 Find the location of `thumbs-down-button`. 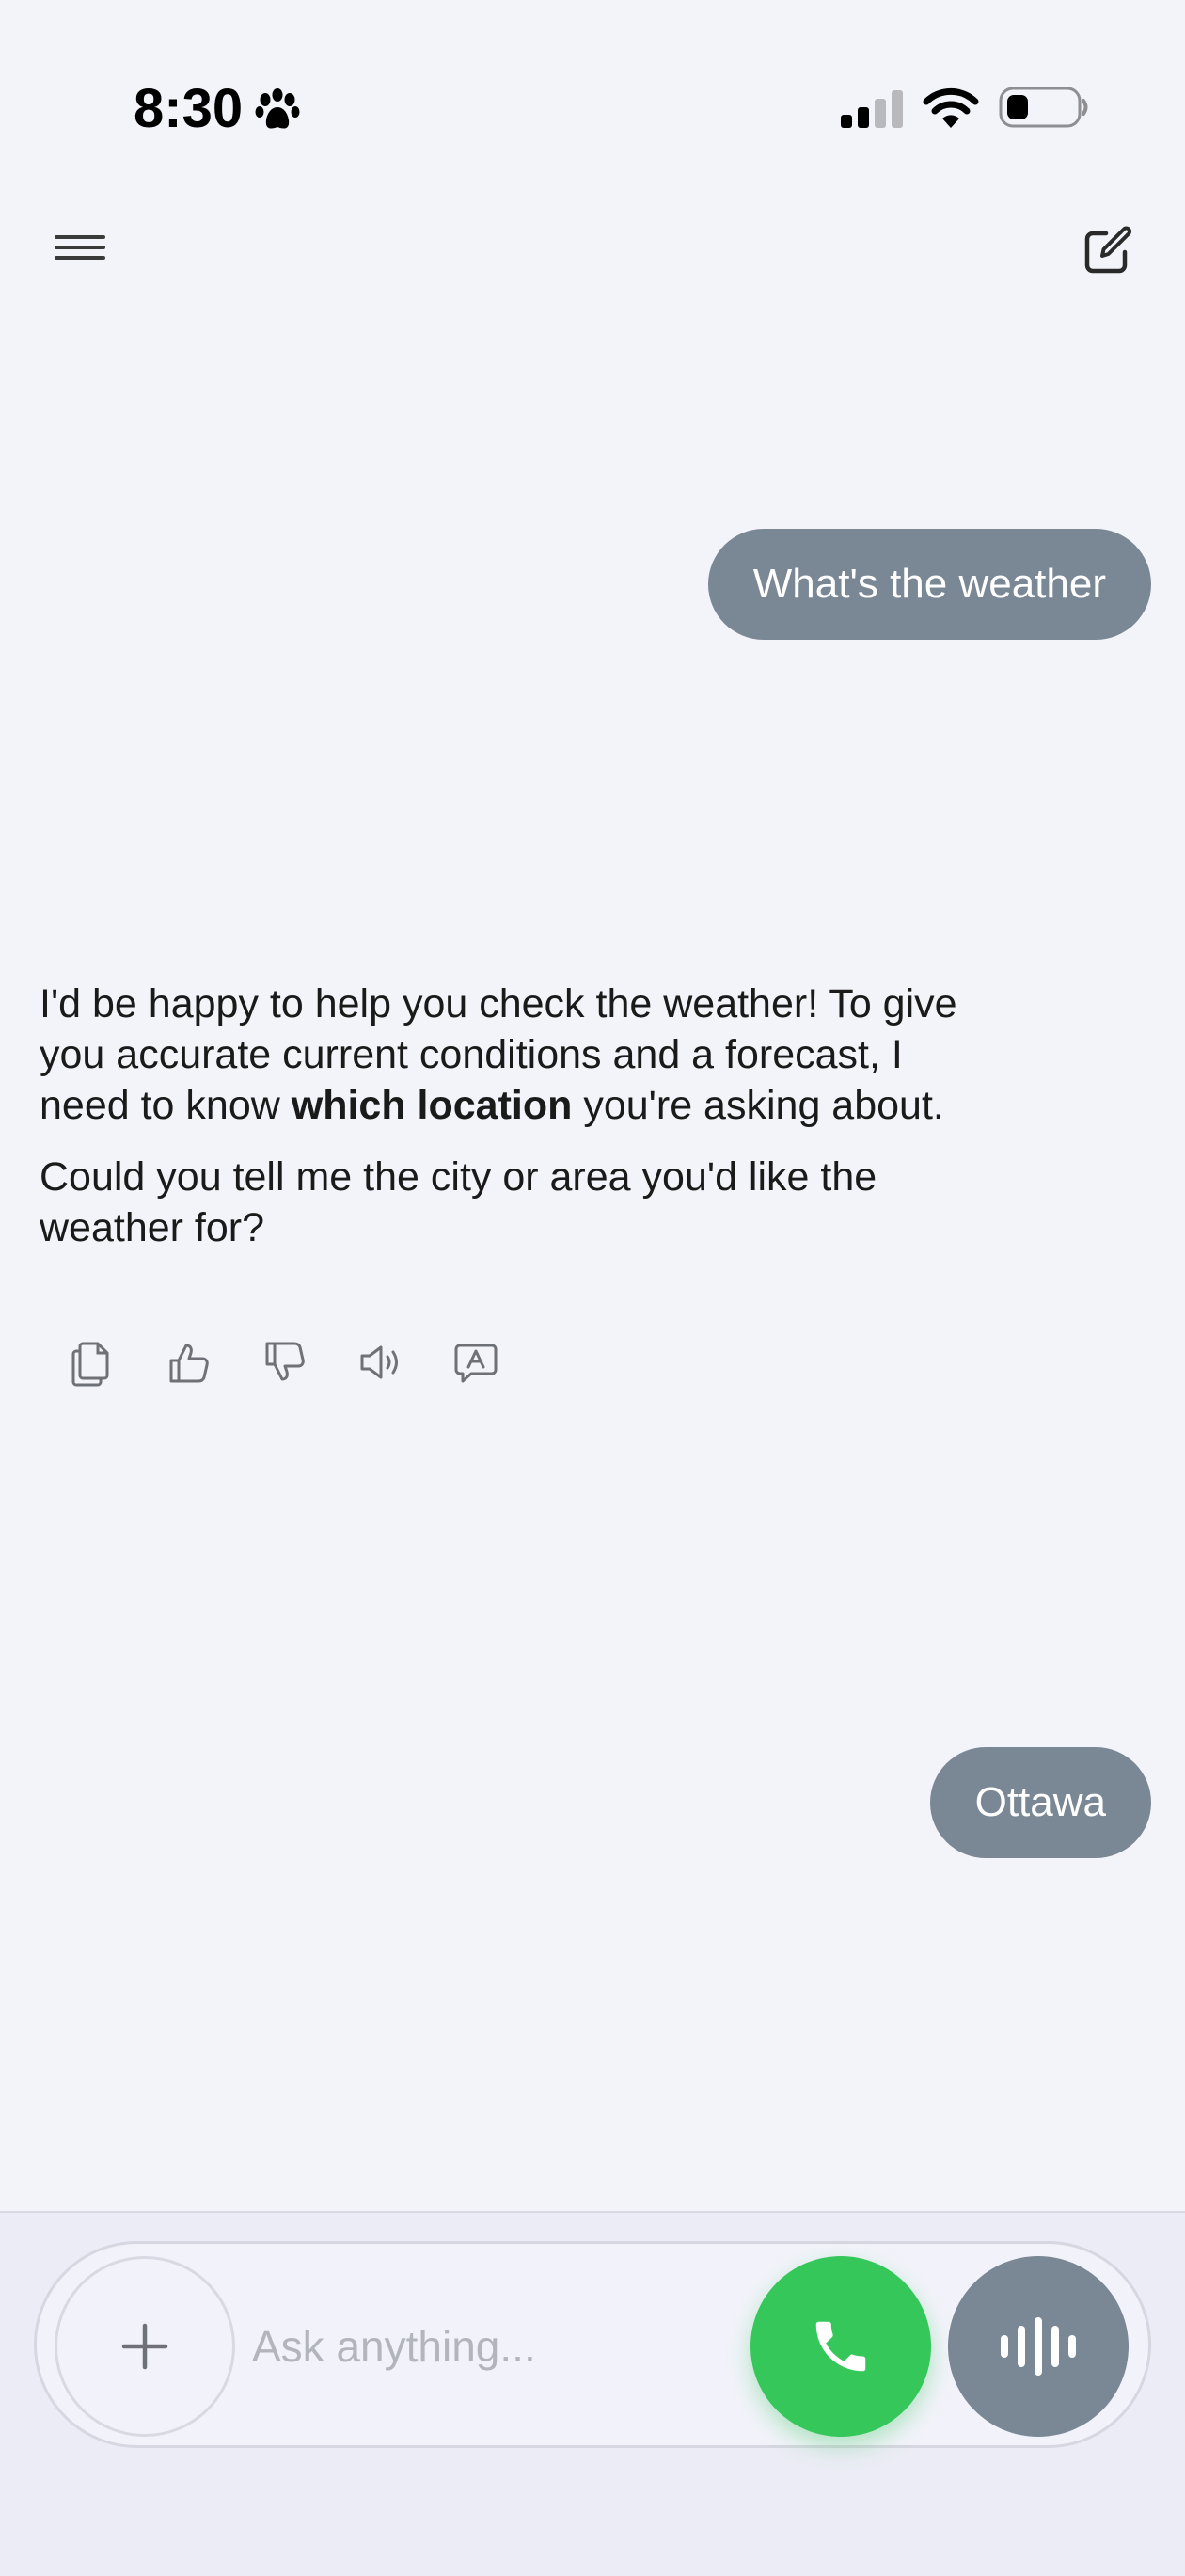

thumbs-down-button is located at coordinates (284, 1362).